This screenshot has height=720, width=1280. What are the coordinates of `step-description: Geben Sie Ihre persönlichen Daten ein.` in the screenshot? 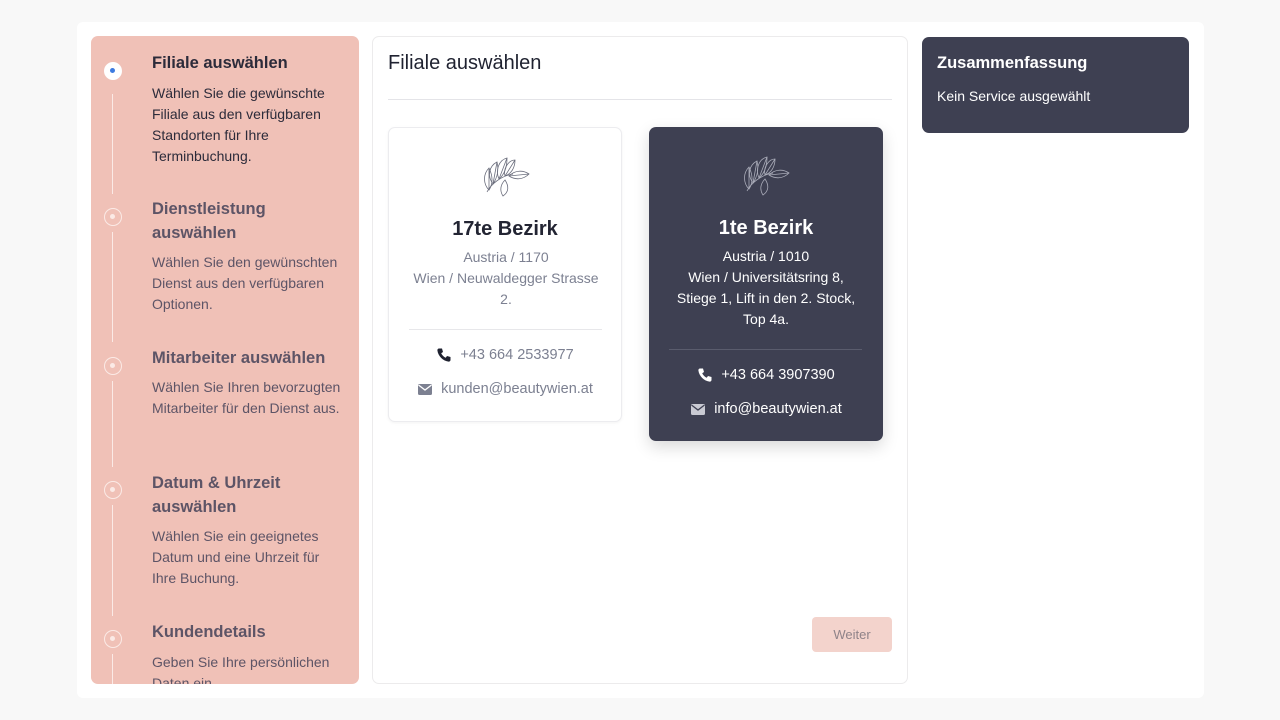 It's located at (241, 669).